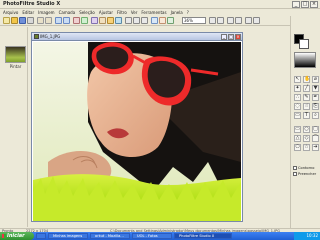 Image resolution: width=320 pixels, height=240 pixels. What do you see at coordinates (297, 79) in the screenshot?
I see `pointer-tool-icon: ↖` at bounding box center [297, 79].